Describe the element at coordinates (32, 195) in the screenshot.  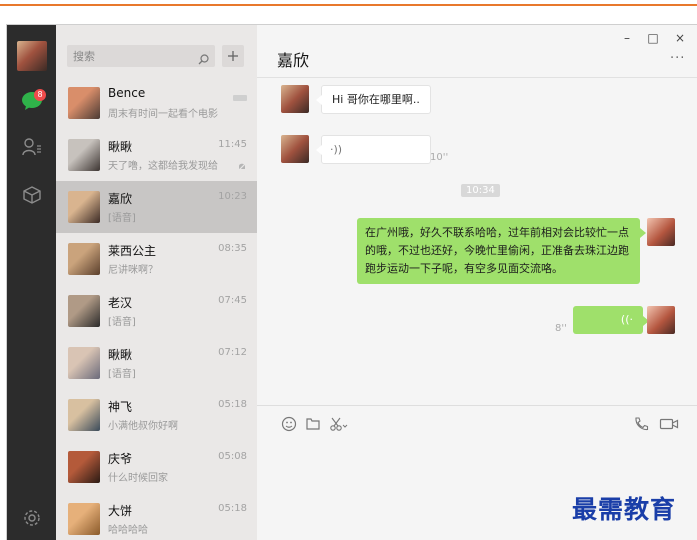
I see `favorites-box-icon` at that location.